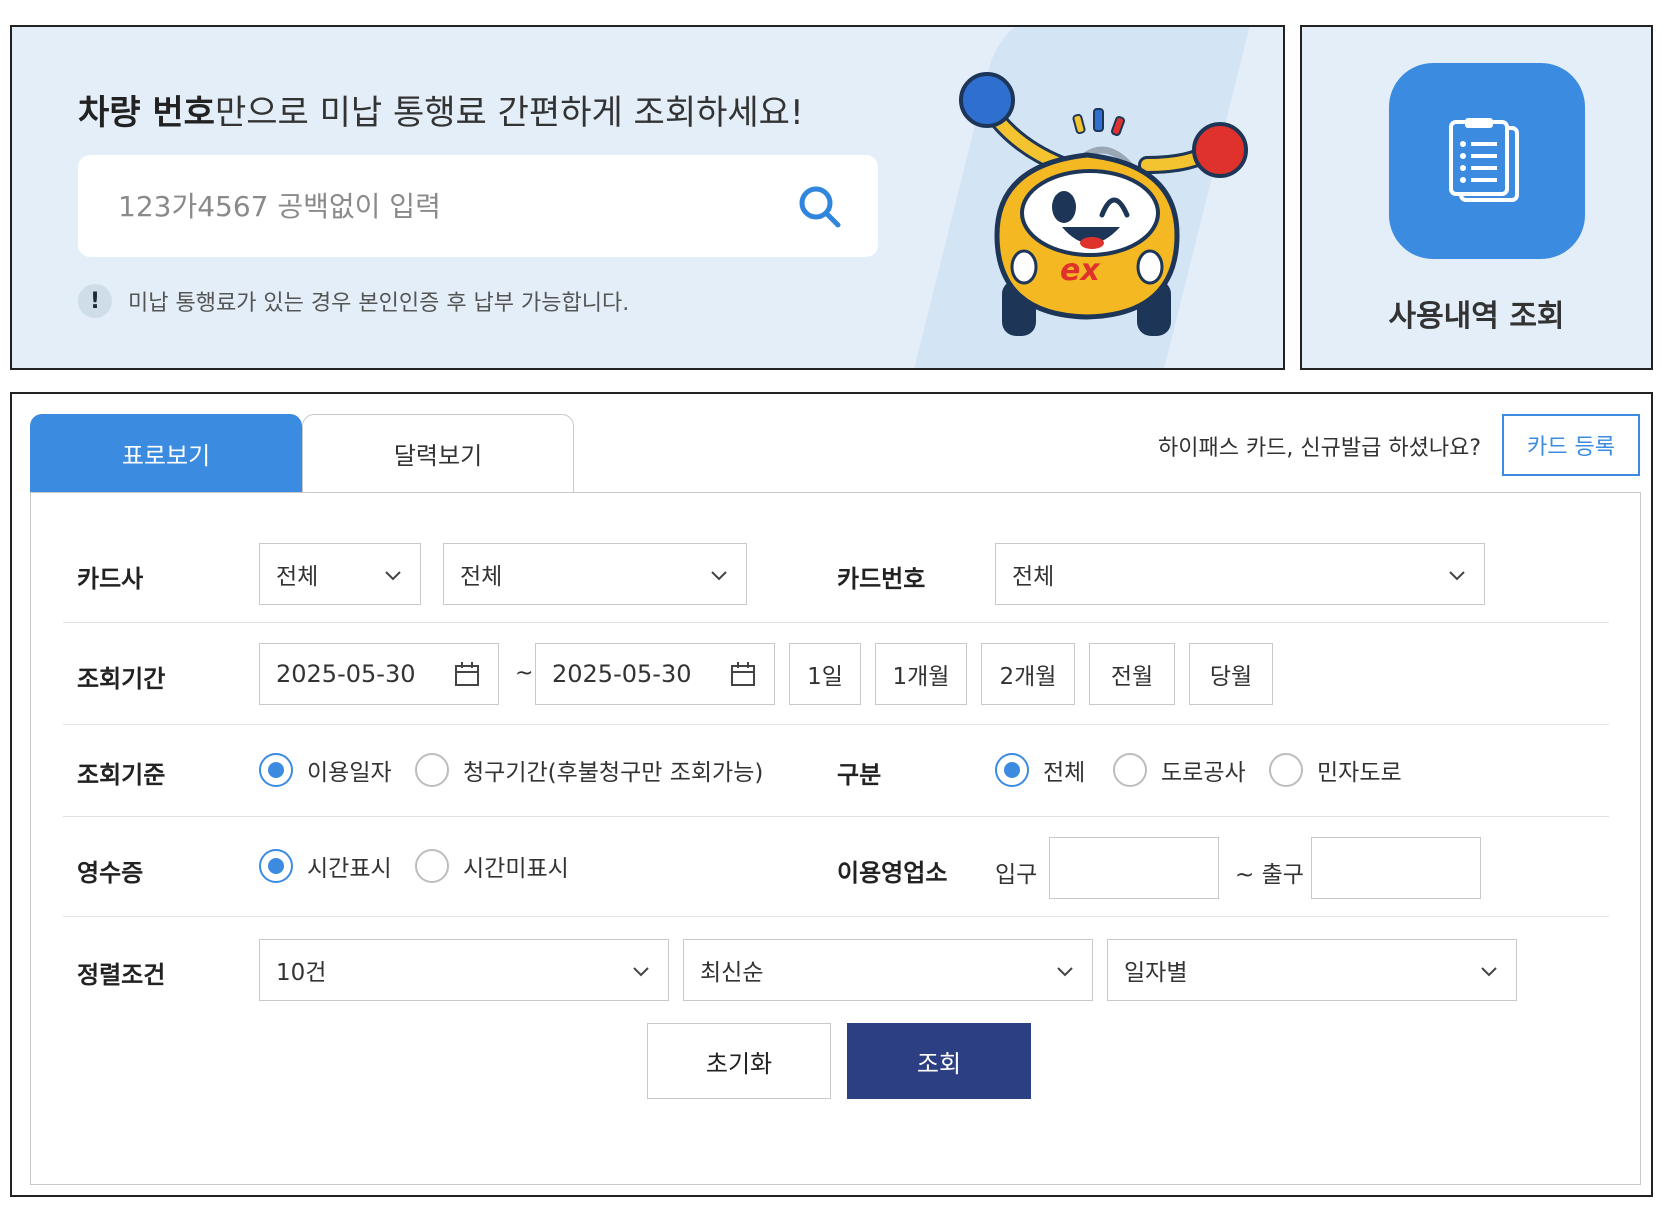  Describe the element at coordinates (448, 206) in the screenshot. I see `plate-search-input` at that location.